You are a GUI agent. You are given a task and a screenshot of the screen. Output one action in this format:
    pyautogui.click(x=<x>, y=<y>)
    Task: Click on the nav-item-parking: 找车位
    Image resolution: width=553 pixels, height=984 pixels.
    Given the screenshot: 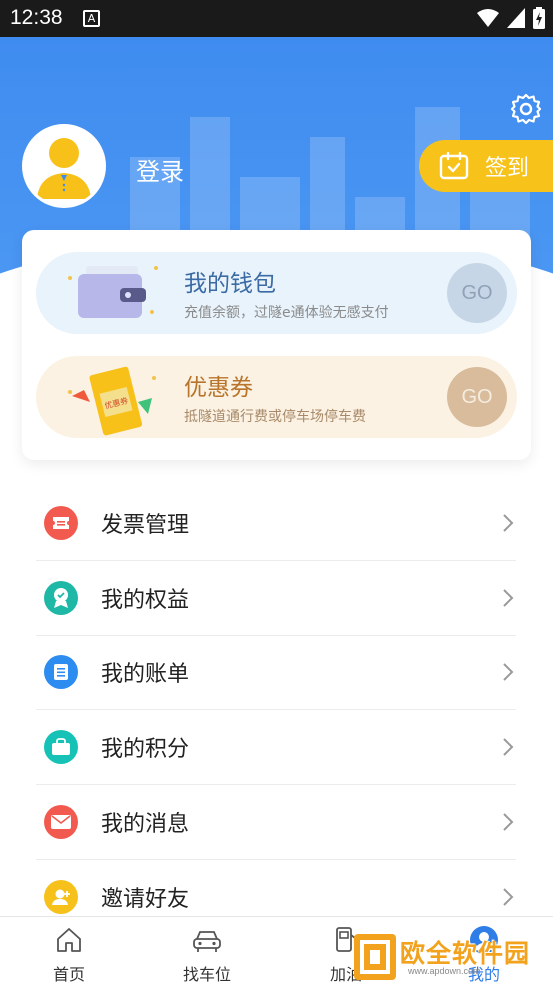 What is the action you would take?
    pyautogui.click(x=207, y=950)
    